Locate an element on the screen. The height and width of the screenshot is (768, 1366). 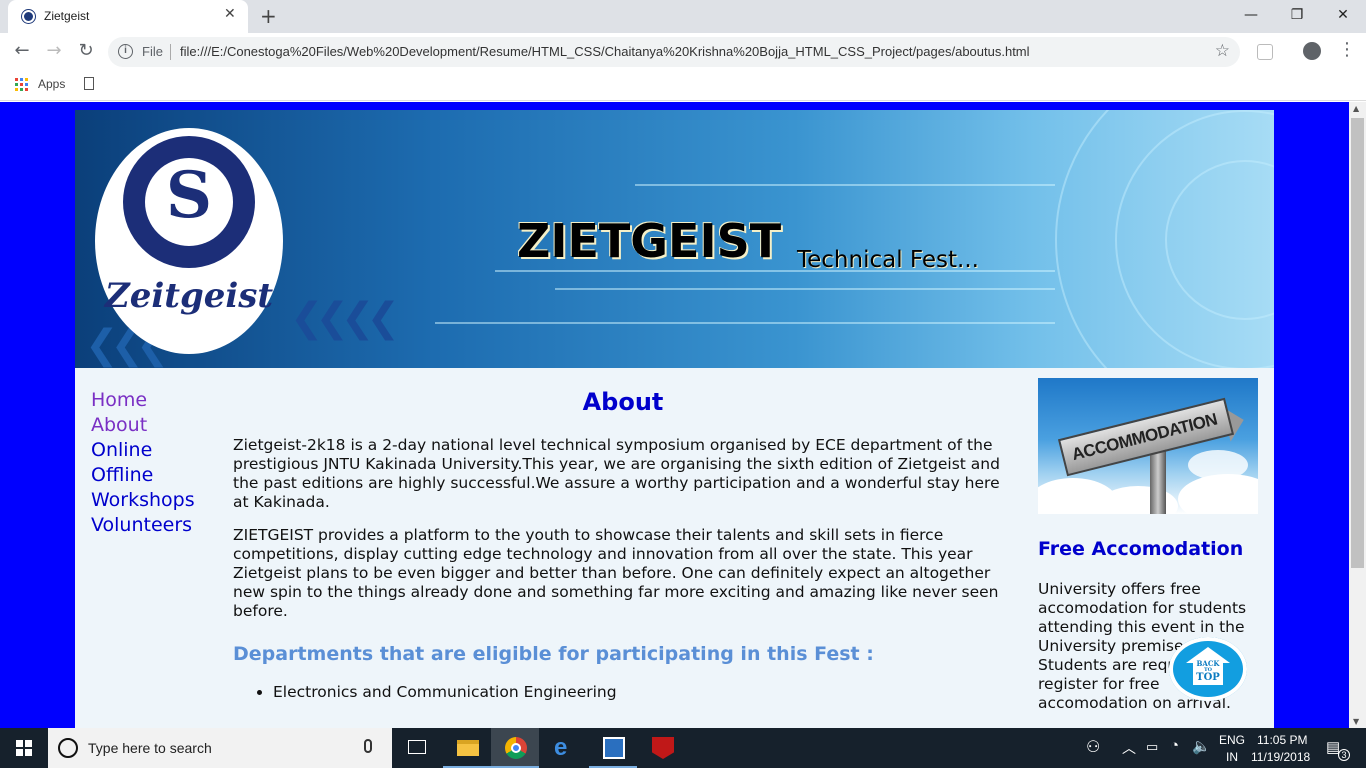
site-title: ZIETGEIST is located at coordinates (649, 241).